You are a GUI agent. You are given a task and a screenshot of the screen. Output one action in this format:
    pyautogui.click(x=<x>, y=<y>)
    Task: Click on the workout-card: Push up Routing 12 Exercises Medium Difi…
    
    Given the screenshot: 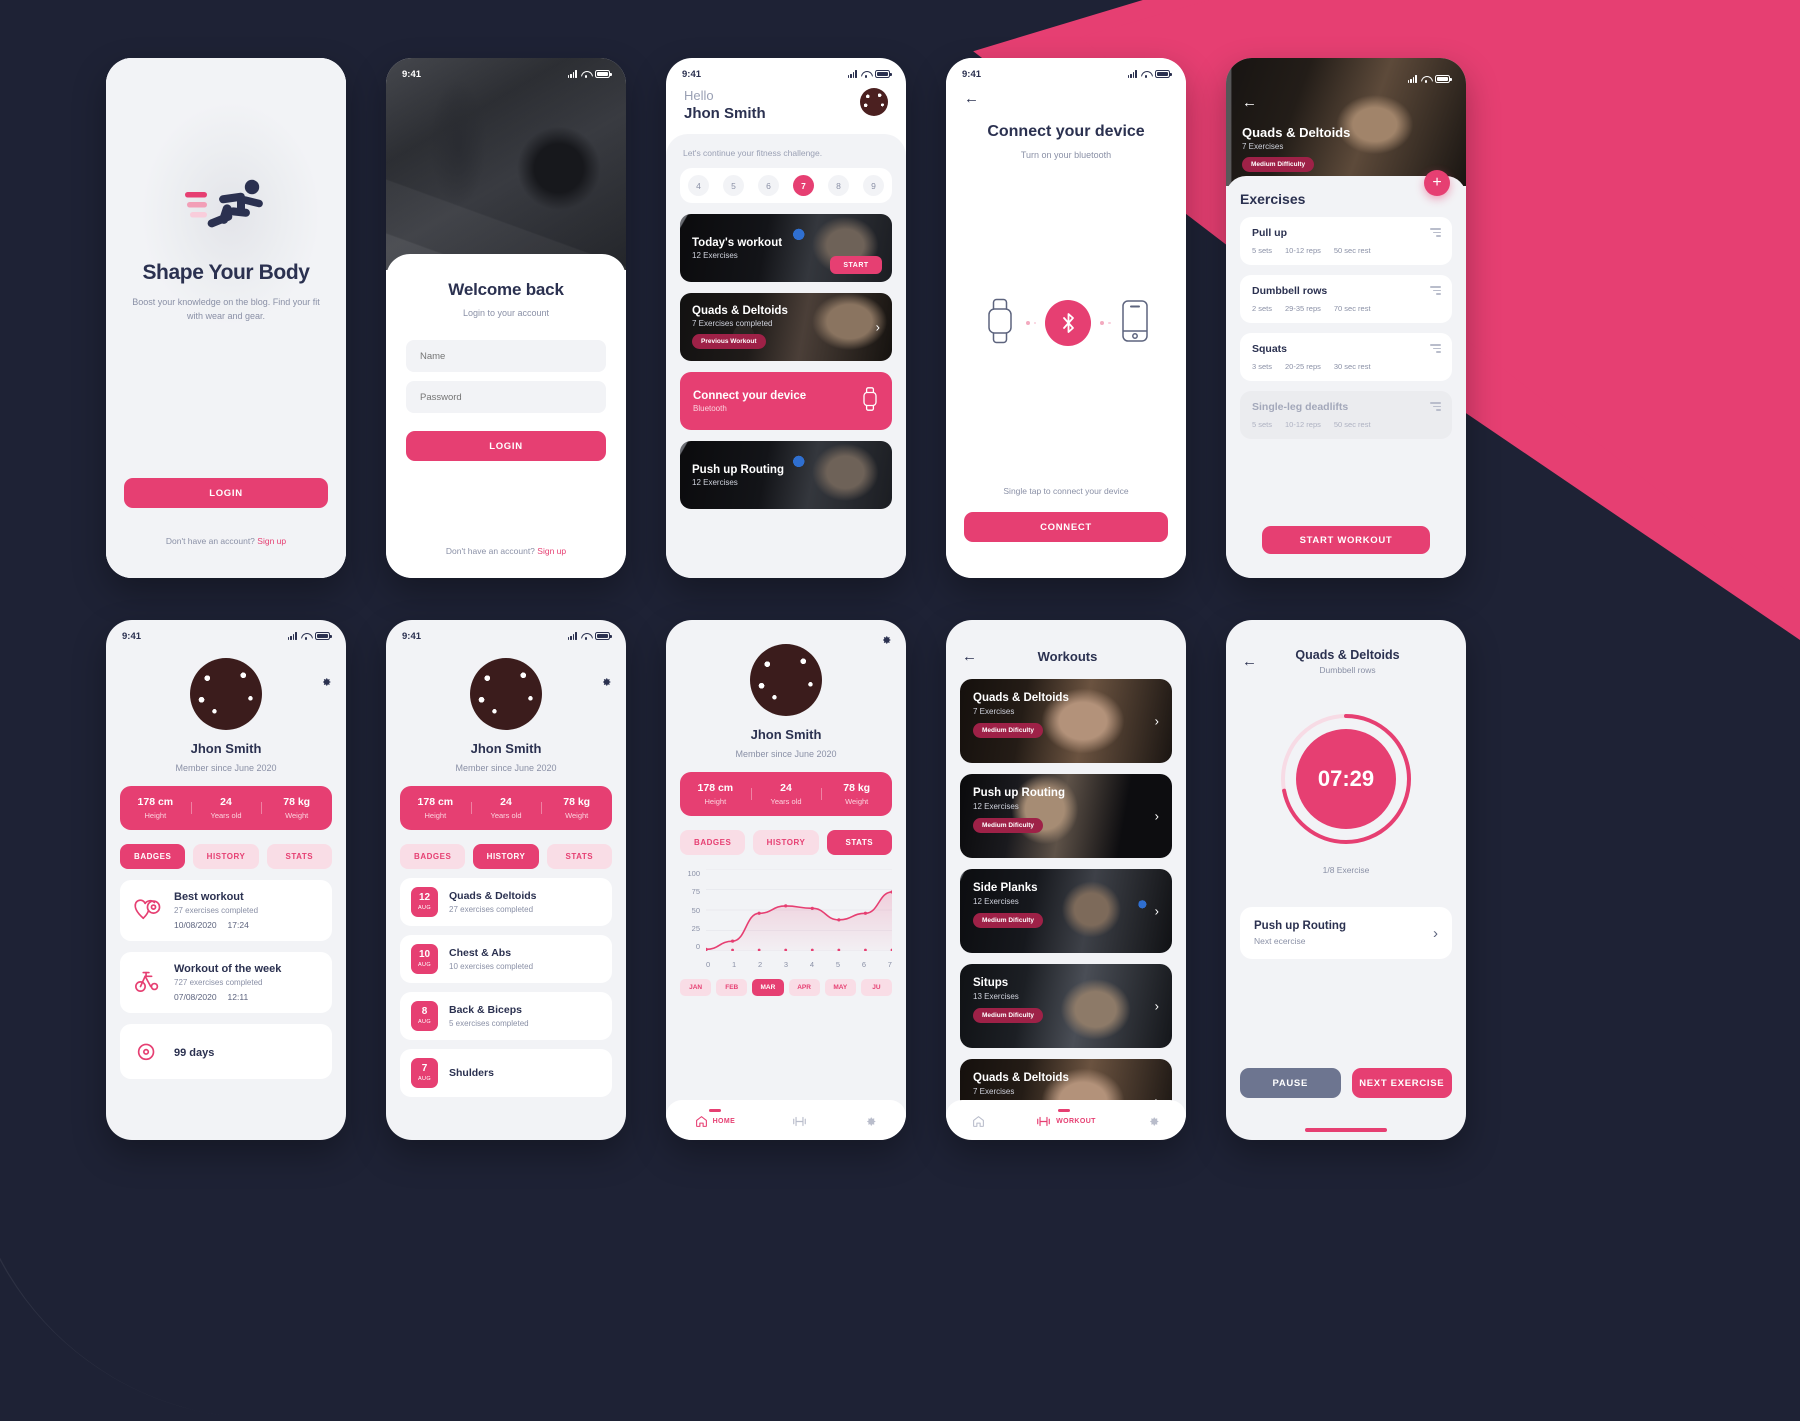 What is the action you would take?
    pyautogui.click(x=1066, y=816)
    